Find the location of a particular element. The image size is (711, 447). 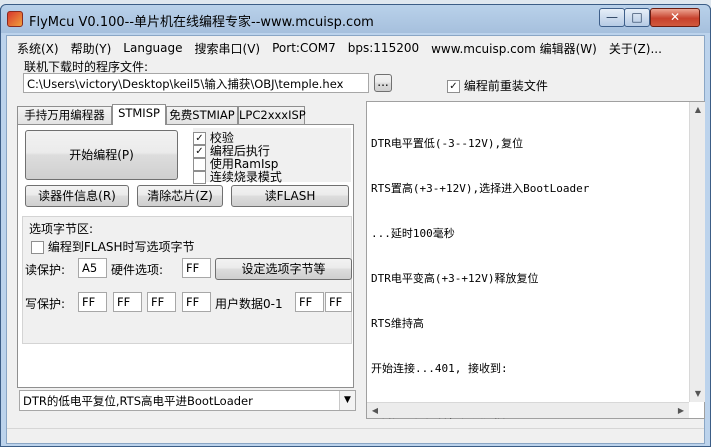

reload-file-option: ✓ 编程前重装文件 is located at coordinates (497, 85).